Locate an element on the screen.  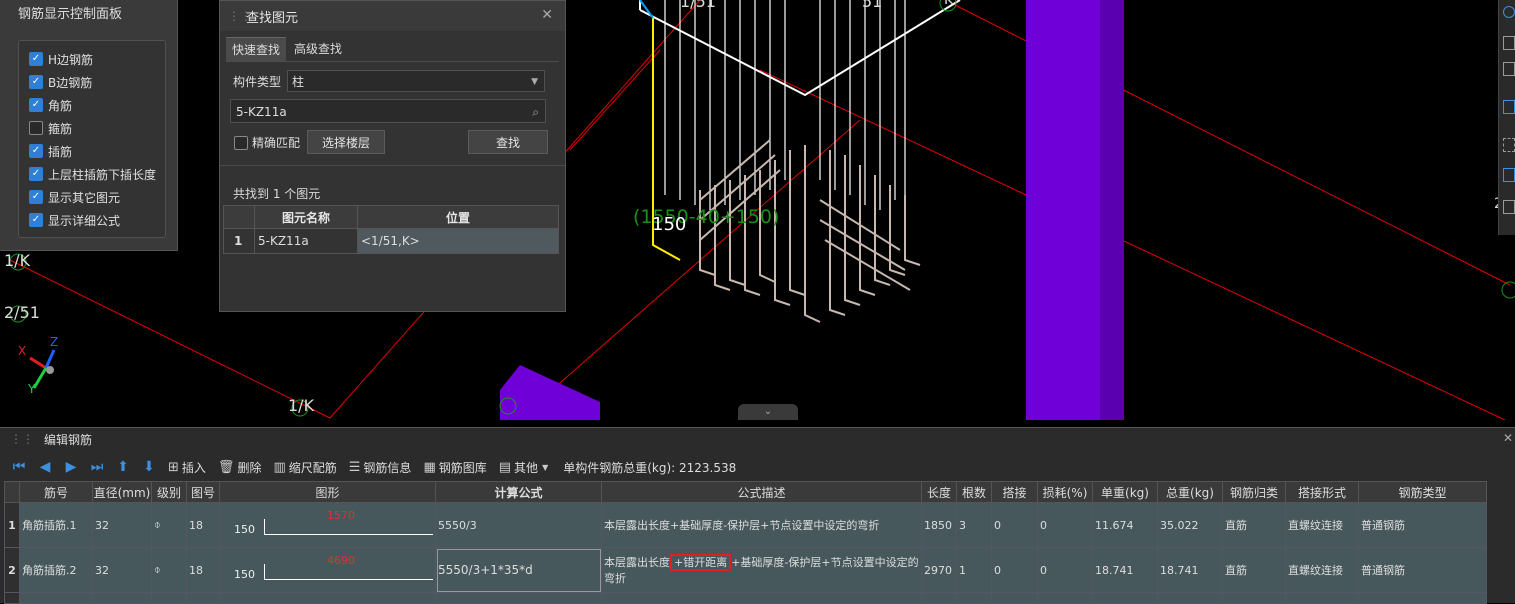
checkbox-stirrup is located at coordinates (36, 128).